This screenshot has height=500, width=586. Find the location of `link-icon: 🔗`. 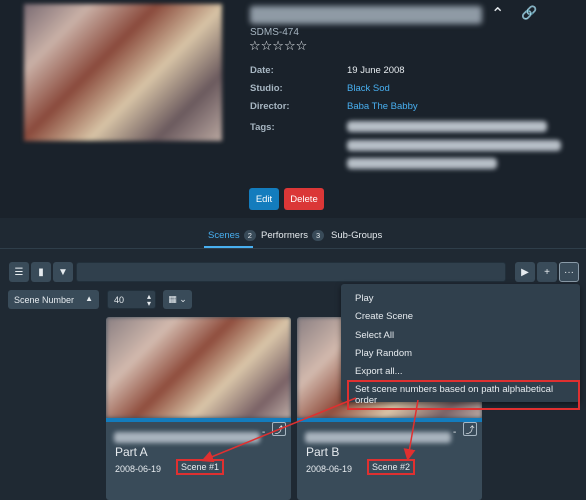

link-icon: 🔗 is located at coordinates (529, 13).